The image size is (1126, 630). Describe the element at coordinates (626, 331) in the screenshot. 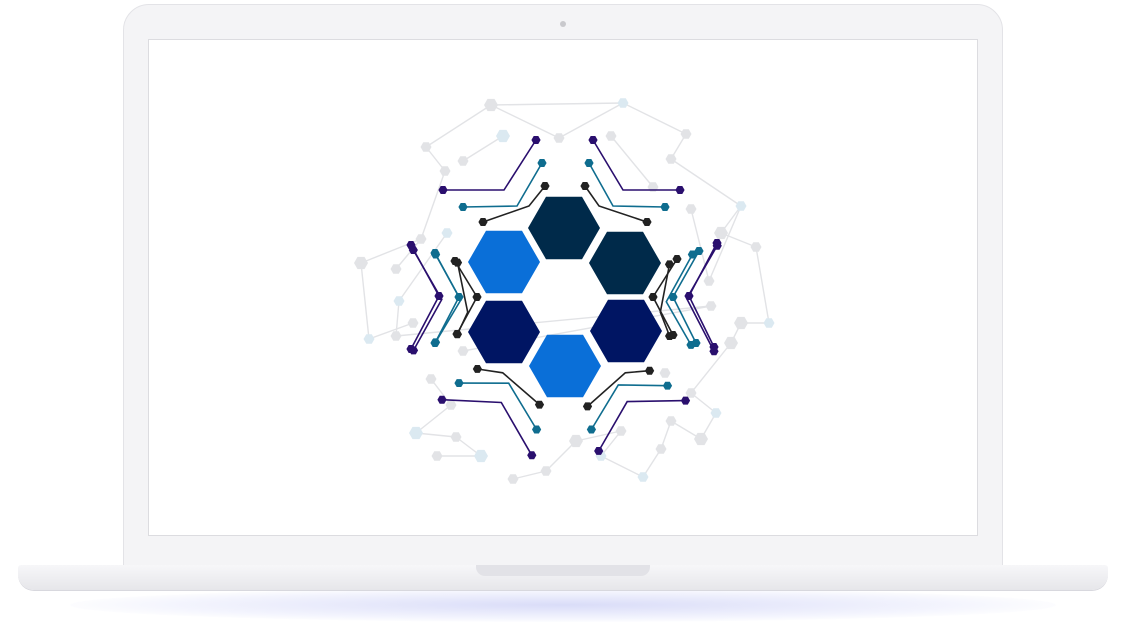

I see `hexagon-lower-right` at that location.